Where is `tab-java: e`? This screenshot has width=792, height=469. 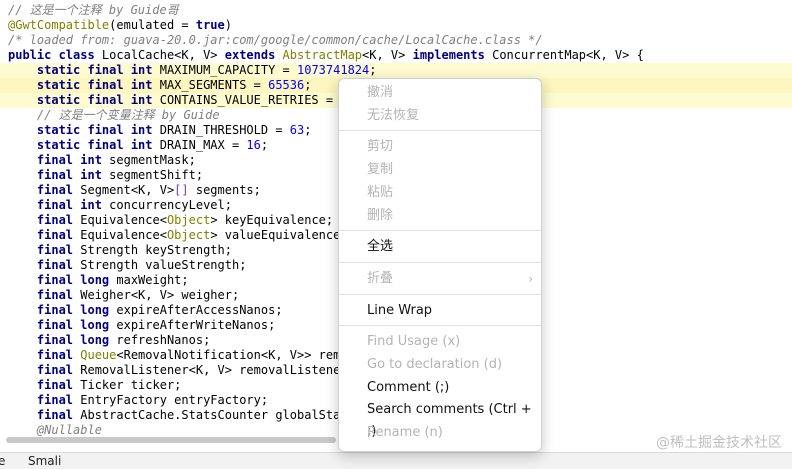 tab-java: e is located at coordinates (2, 461).